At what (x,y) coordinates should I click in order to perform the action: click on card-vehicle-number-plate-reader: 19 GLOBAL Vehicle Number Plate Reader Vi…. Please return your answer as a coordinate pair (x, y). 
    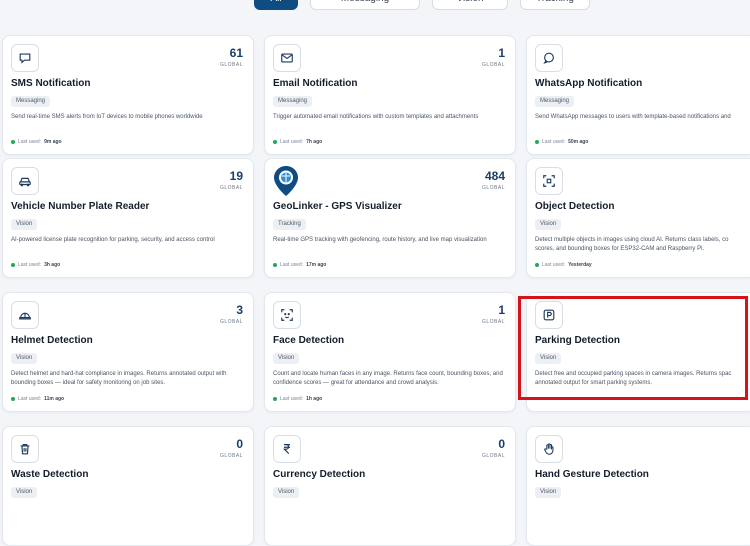
    Looking at the image, I should click on (128, 218).